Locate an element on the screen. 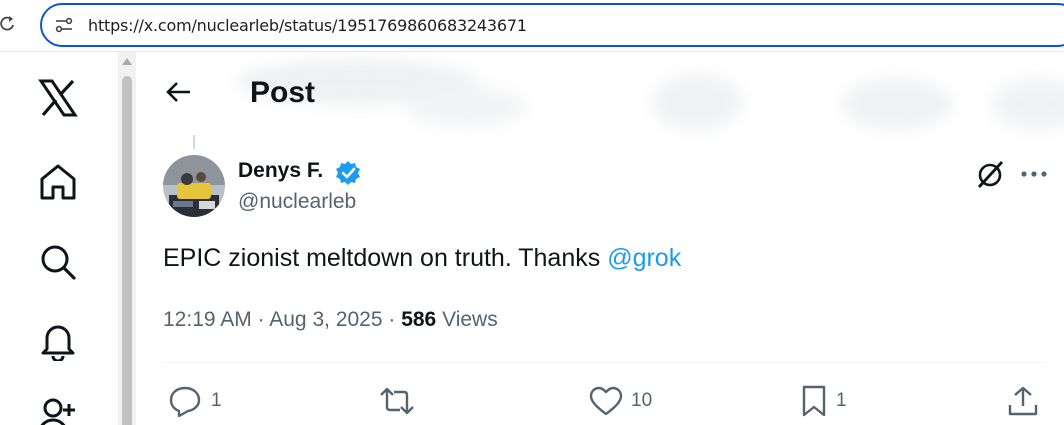  reply-button: 1 is located at coordinates (195, 401).